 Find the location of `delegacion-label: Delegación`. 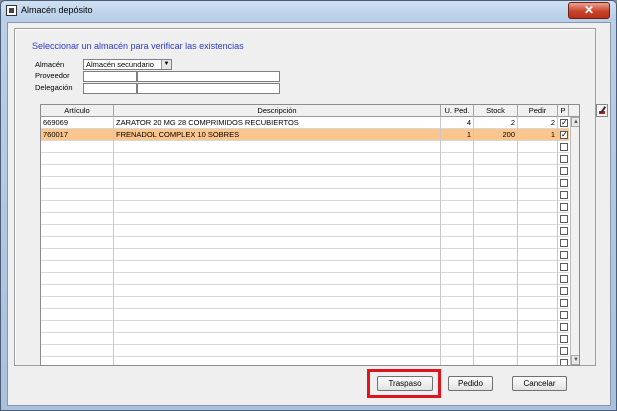

delegacion-label: Delegación is located at coordinates (54, 87).